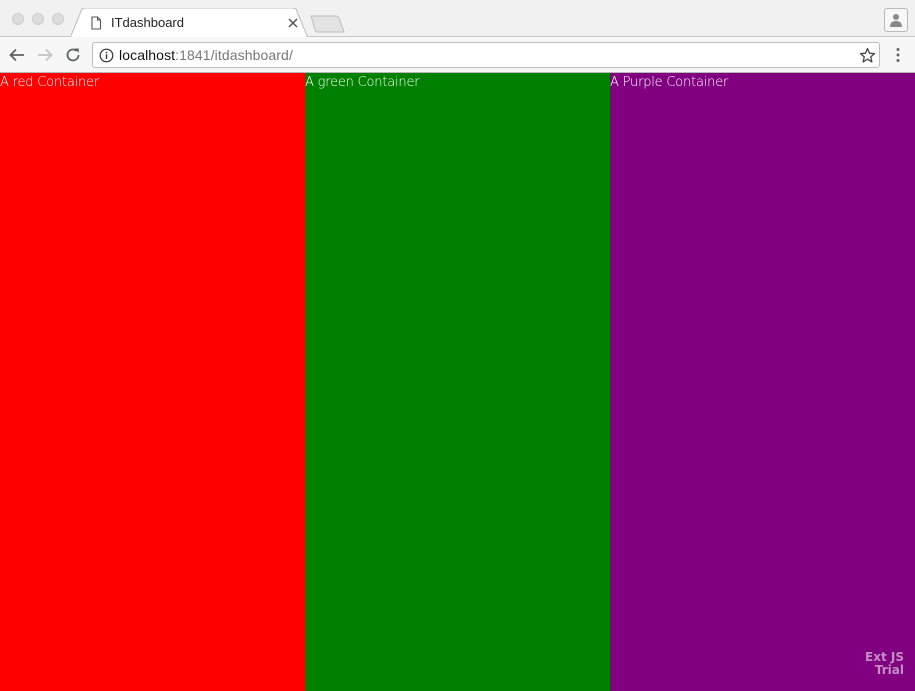 The image size is (915, 691). What do you see at coordinates (898, 55) in the screenshot?
I see `kebab-menu-icon` at bounding box center [898, 55].